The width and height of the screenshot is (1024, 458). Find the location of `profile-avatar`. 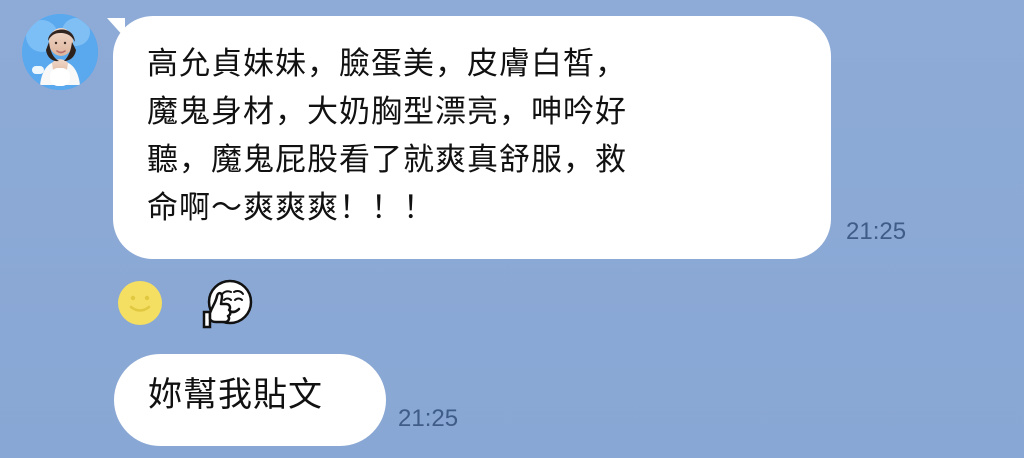

profile-avatar is located at coordinates (60, 52).